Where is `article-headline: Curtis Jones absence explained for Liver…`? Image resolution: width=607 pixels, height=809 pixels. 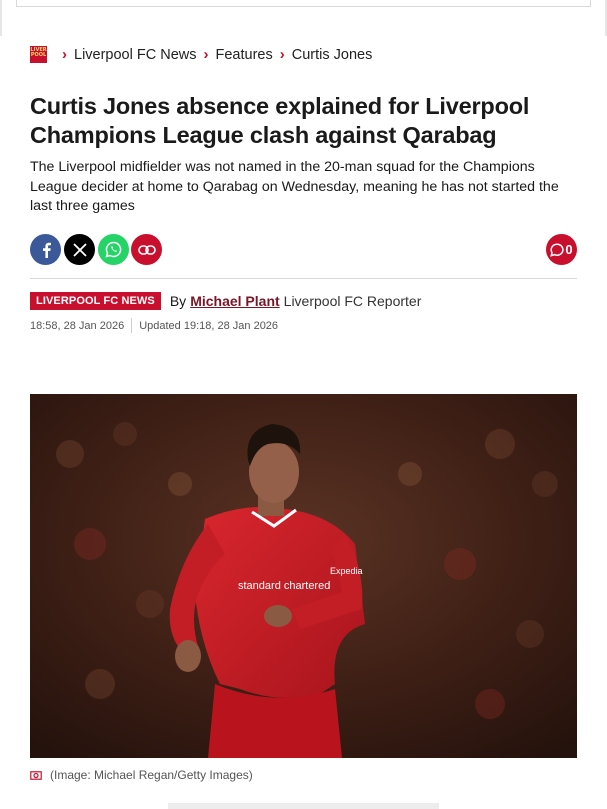 article-headline: Curtis Jones absence explained for Liver… is located at coordinates (280, 120).